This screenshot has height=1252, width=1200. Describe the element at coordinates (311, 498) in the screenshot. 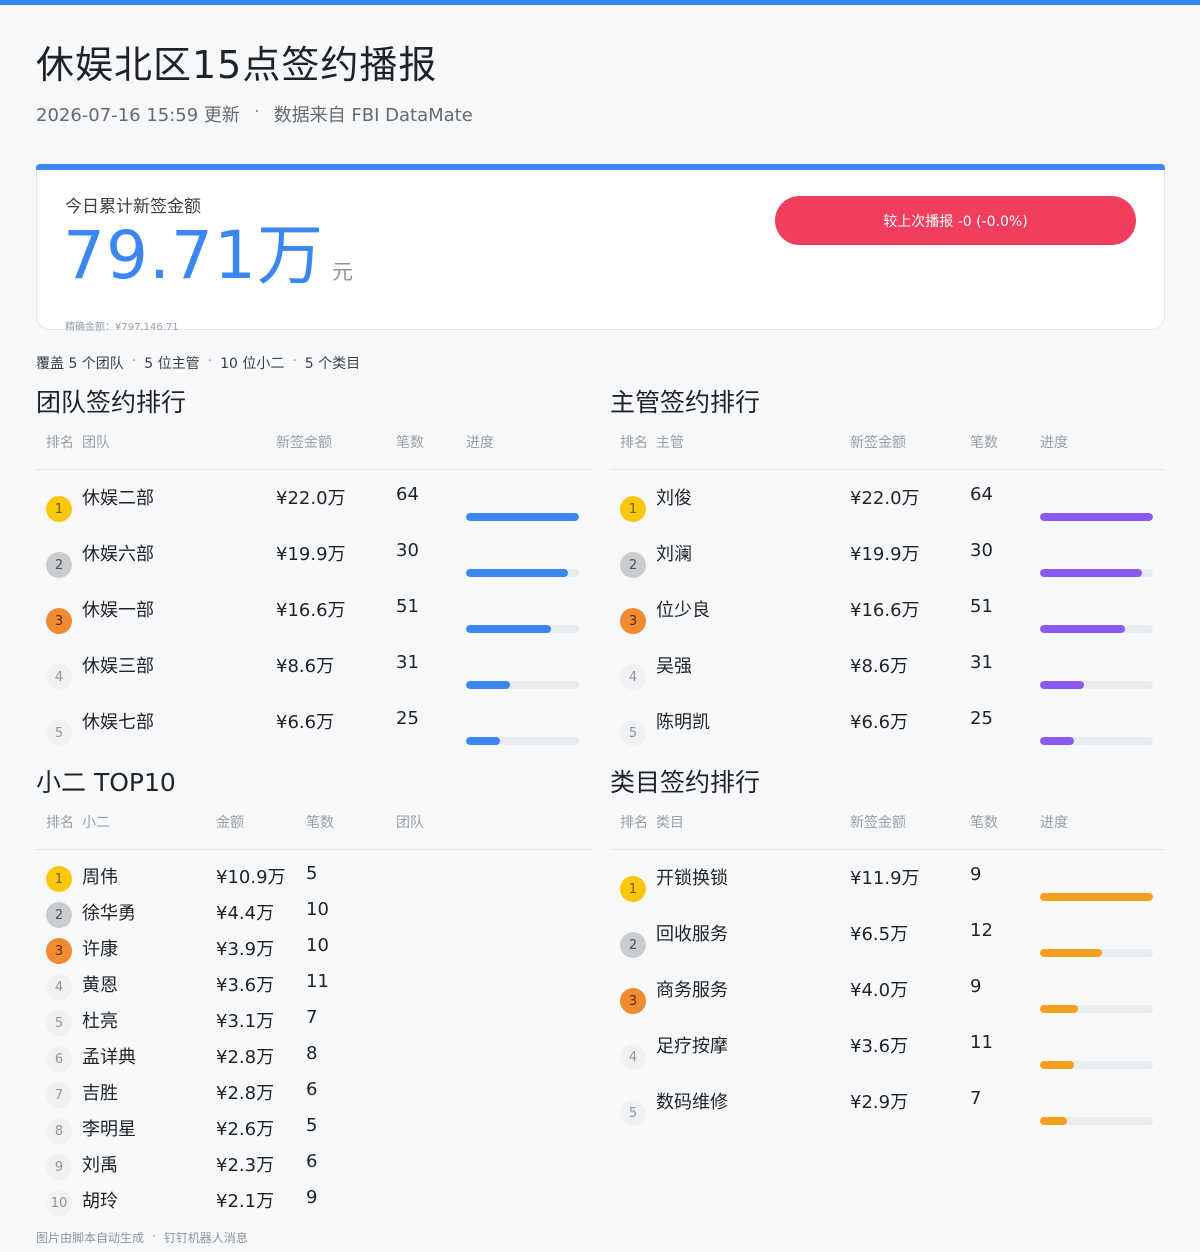

I see `row-amount: ¥22.0万` at that location.